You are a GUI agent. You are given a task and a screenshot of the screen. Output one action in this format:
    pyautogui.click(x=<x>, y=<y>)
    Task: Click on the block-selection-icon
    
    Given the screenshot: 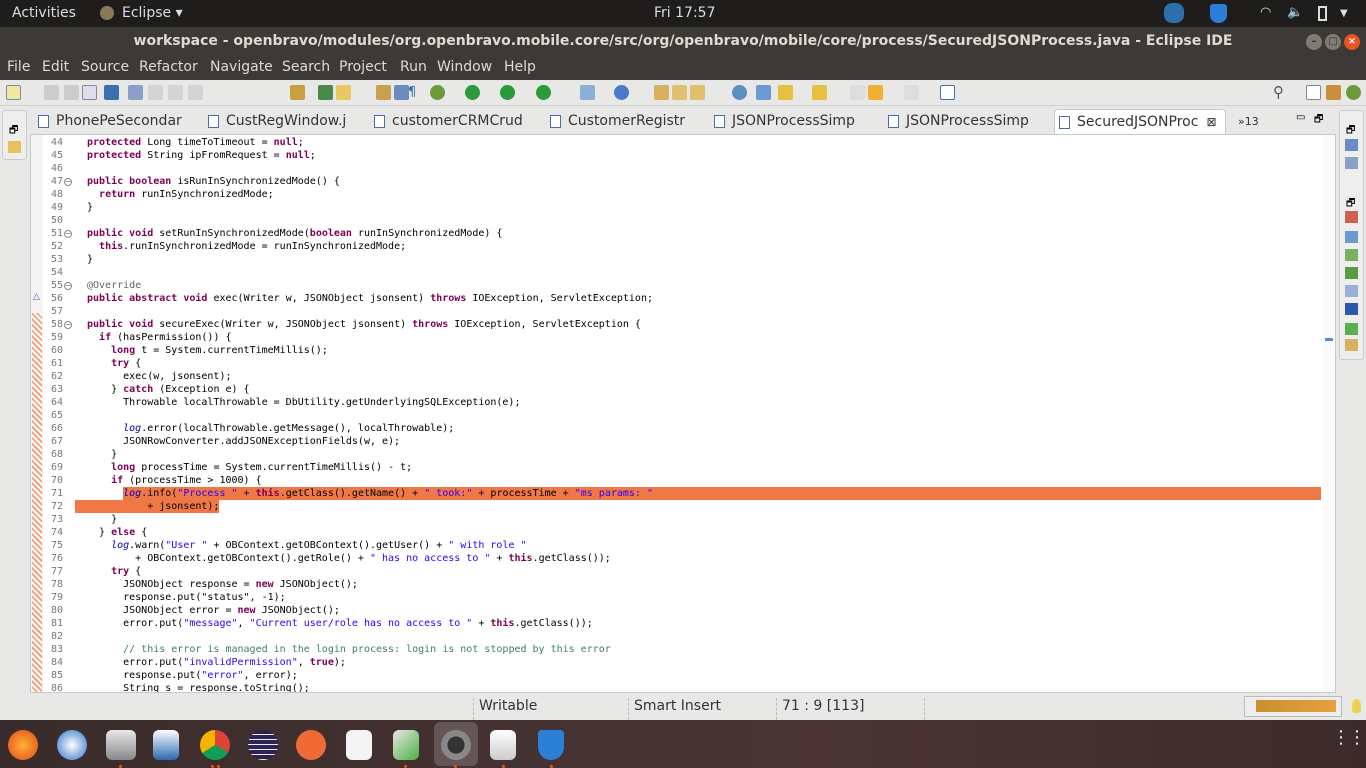 What is the action you would take?
    pyautogui.click(x=401, y=92)
    